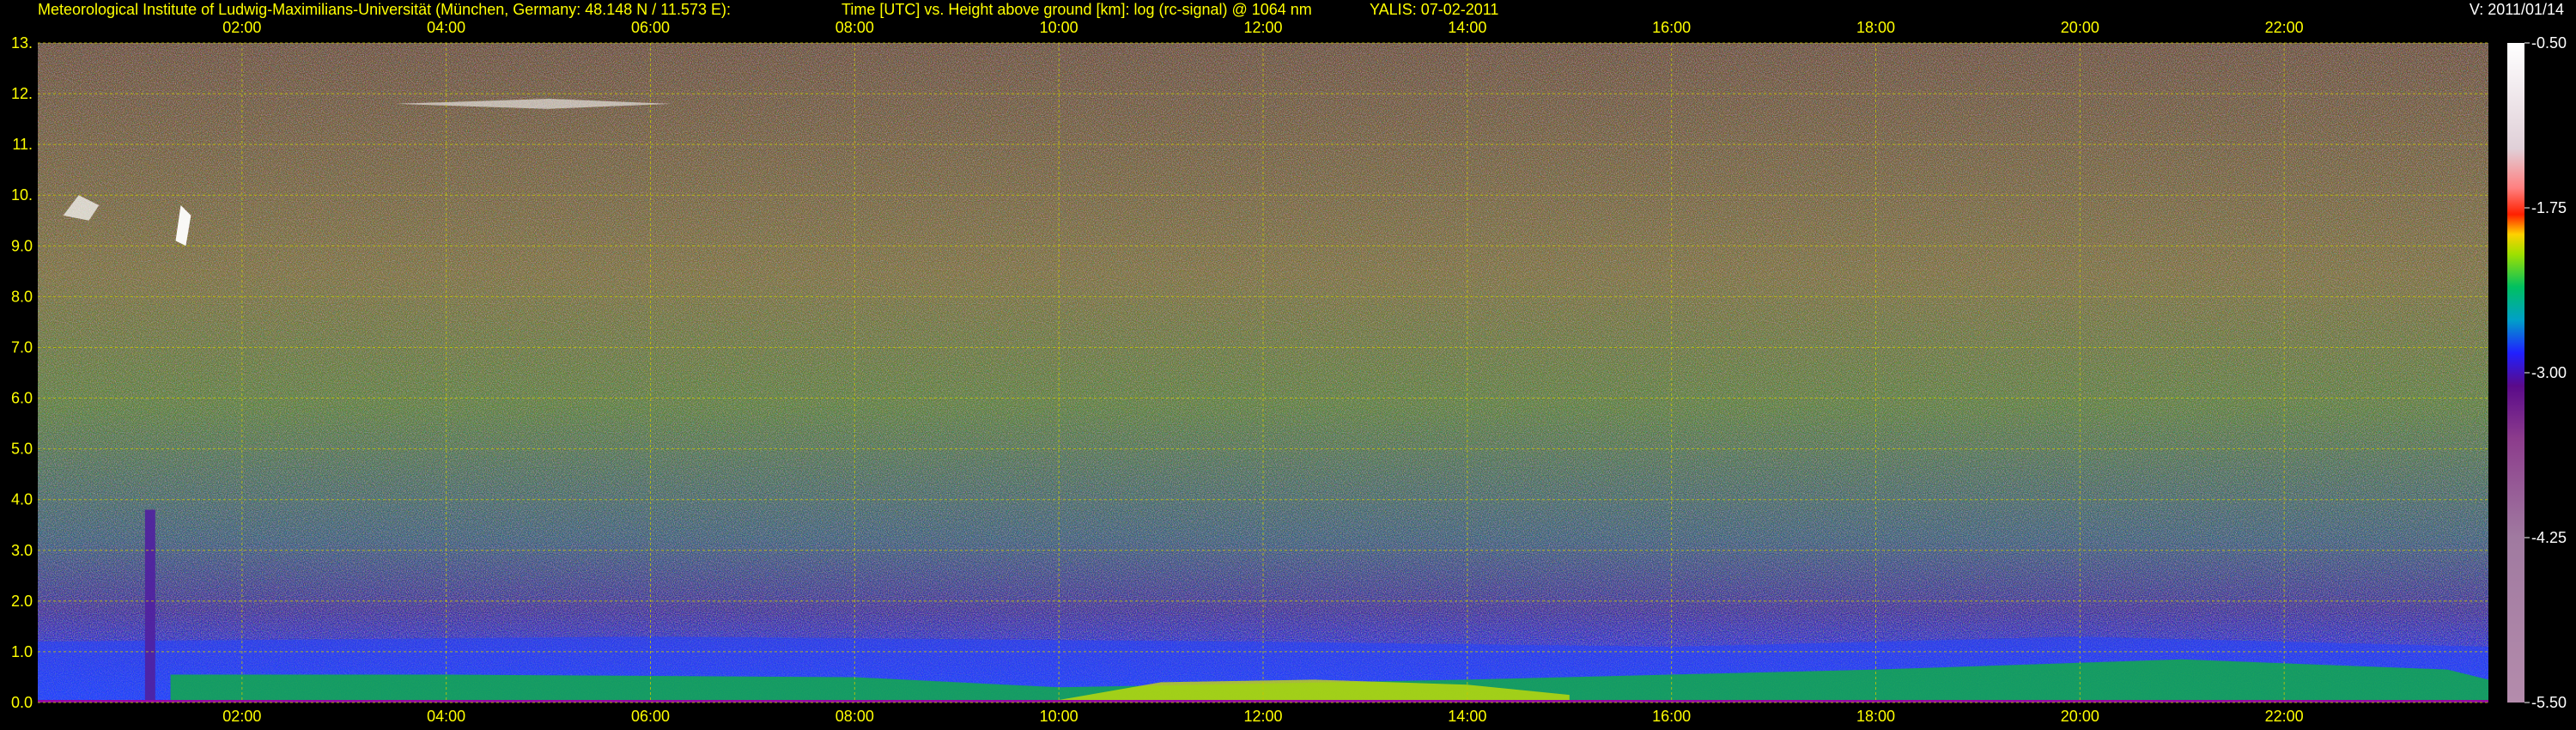 Image resolution: width=2576 pixels, height=730 pixels. I want to click on y-tick-label: 2.0, so click(22, 601).